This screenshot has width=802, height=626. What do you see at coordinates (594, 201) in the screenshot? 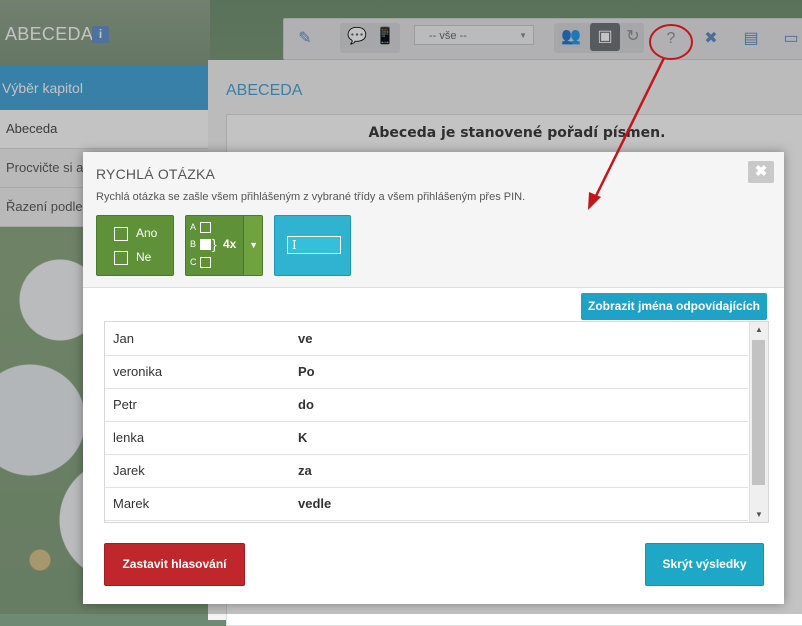
I see `annotation-arrowhead` at bounding box center [594, 201].